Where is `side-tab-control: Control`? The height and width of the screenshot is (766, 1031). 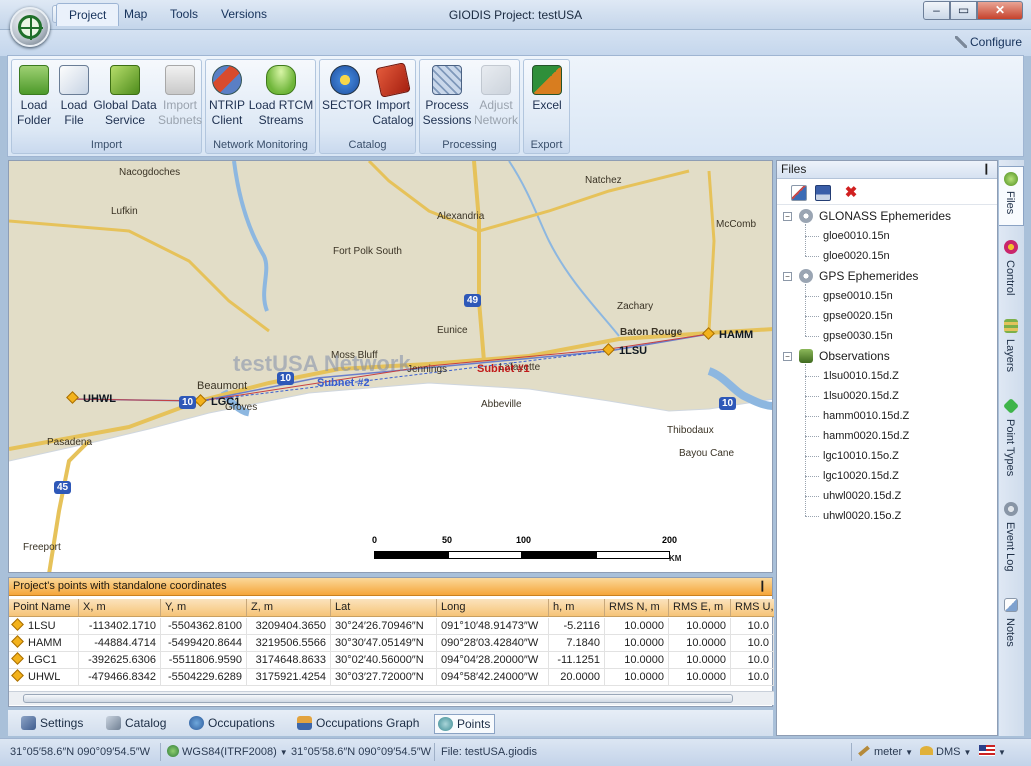 side-tab-control: Control is located at coordinates (1011, 269).